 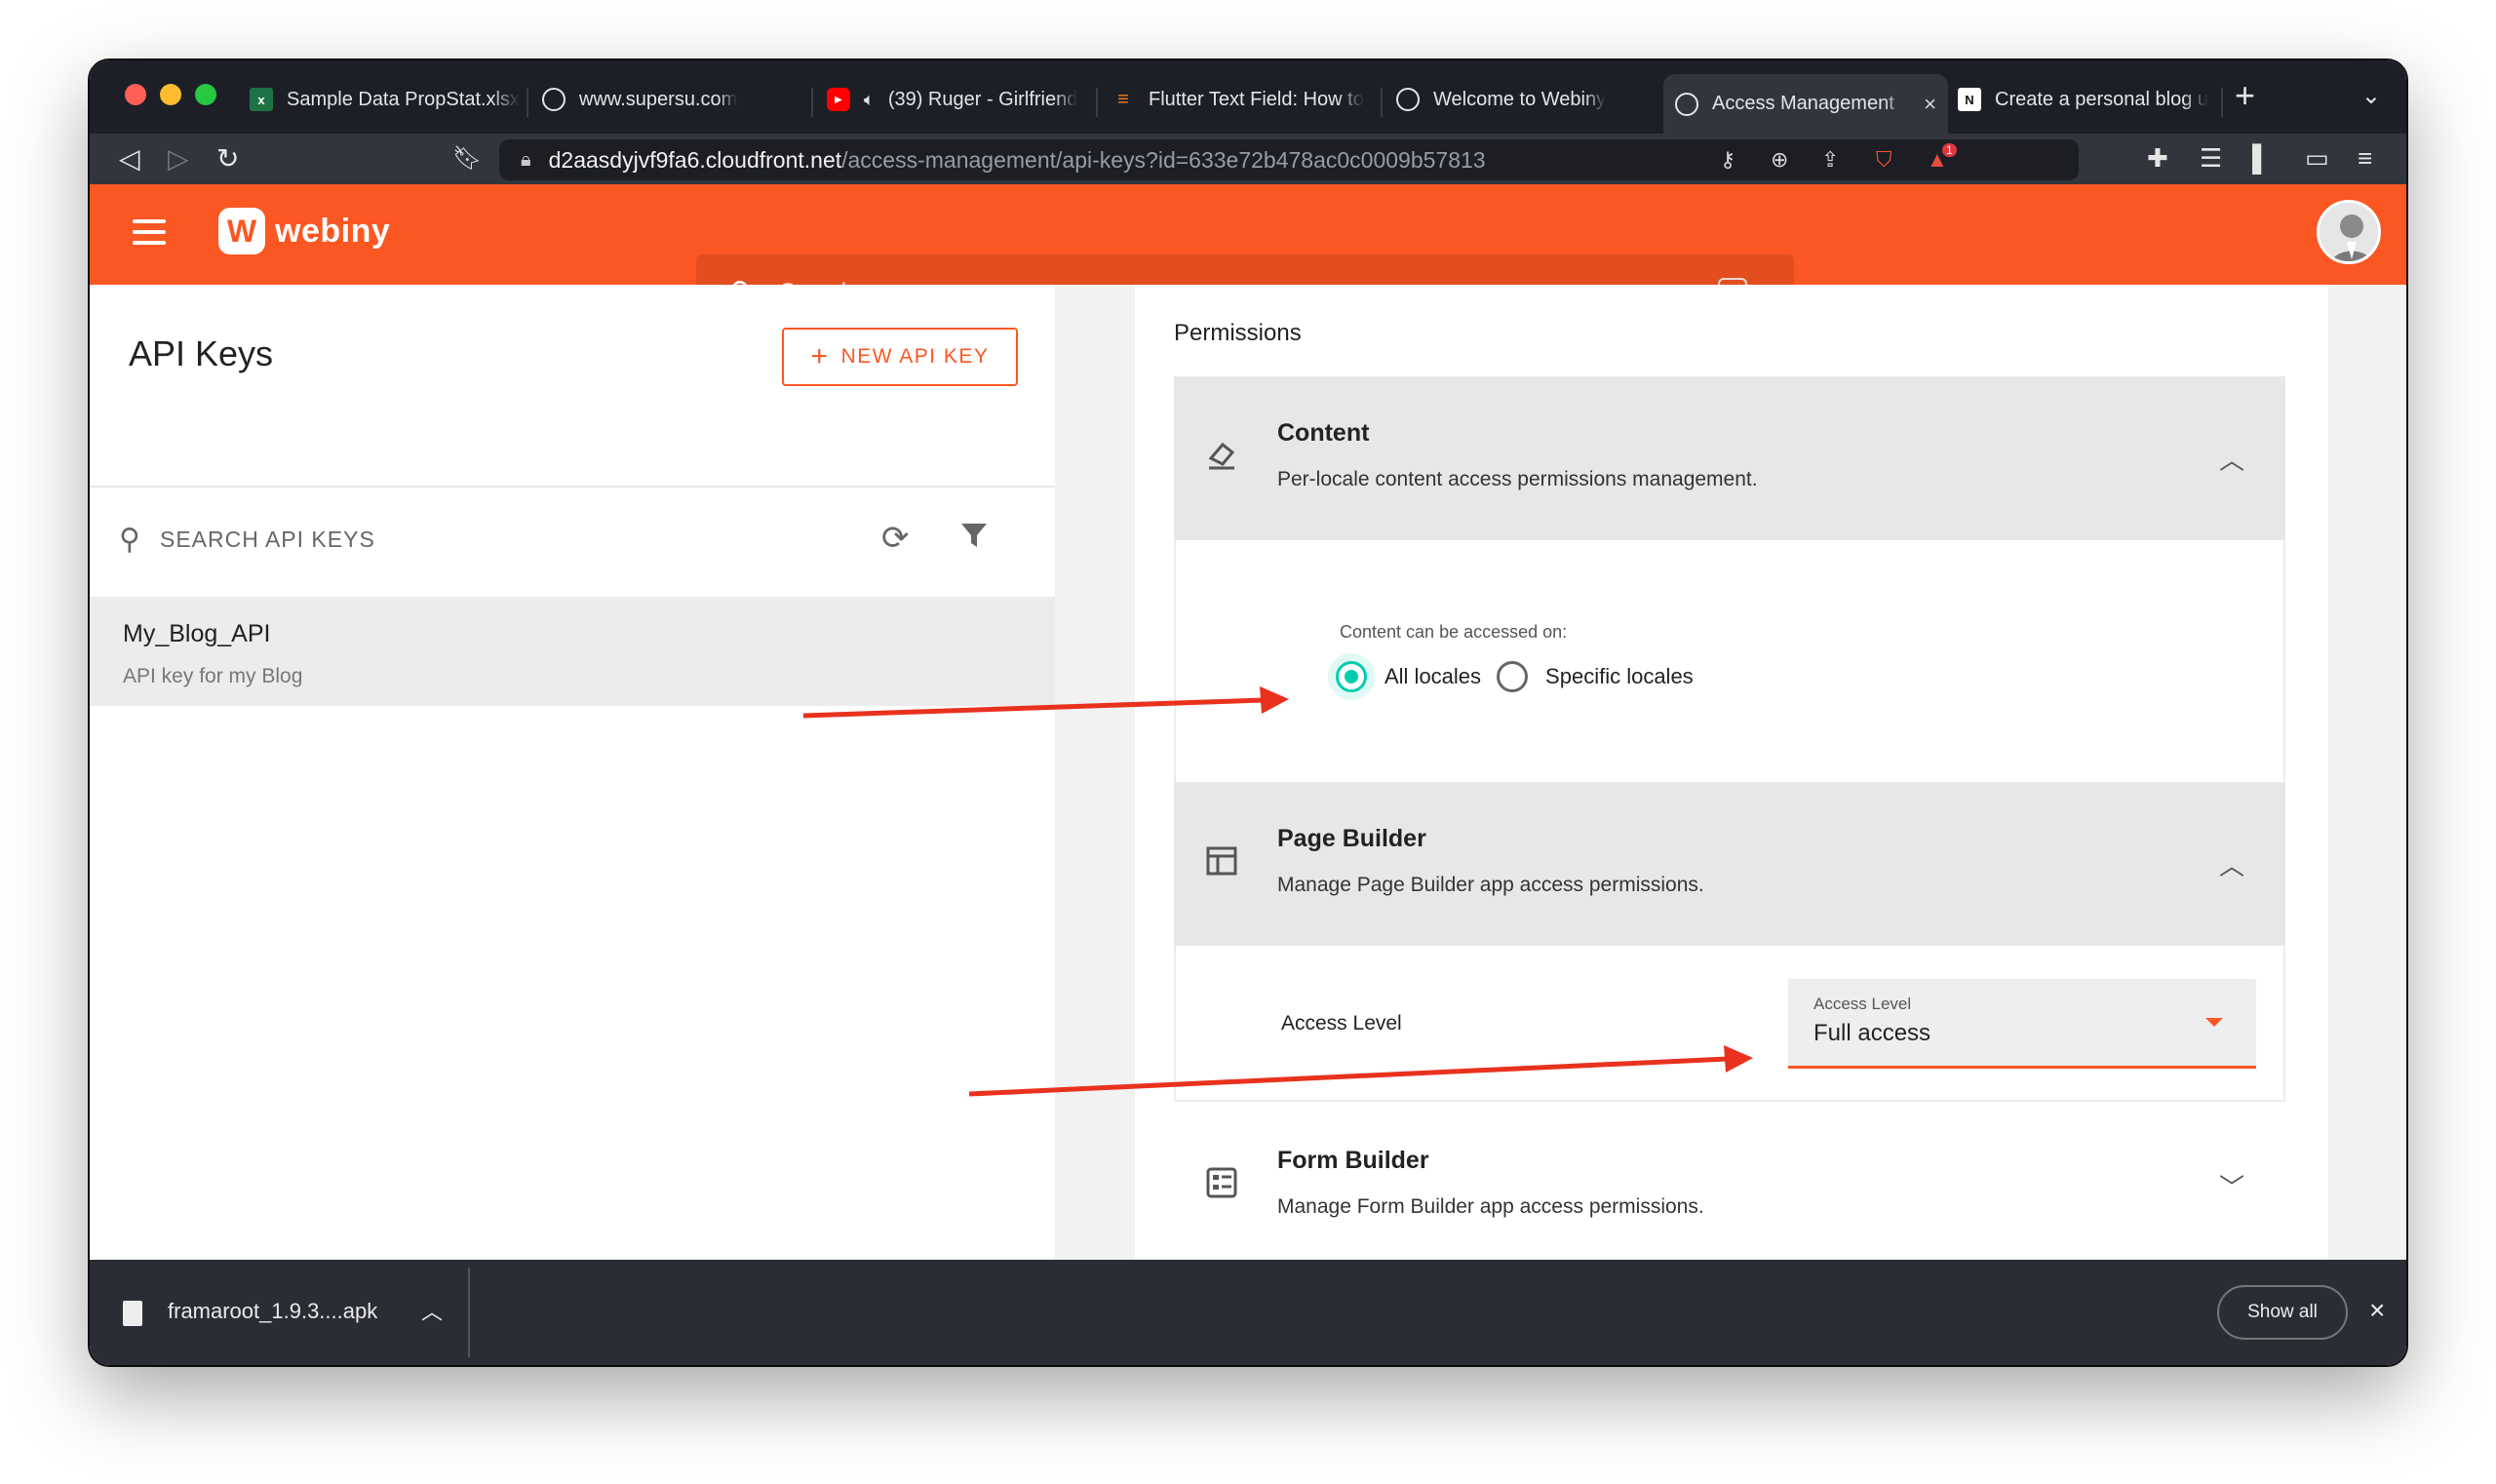 What do you see at coordinates (1256, 99) in the screenshot?
I see `tab-title: Flutter Text Field: How to` at bounding box center [1256, 99].